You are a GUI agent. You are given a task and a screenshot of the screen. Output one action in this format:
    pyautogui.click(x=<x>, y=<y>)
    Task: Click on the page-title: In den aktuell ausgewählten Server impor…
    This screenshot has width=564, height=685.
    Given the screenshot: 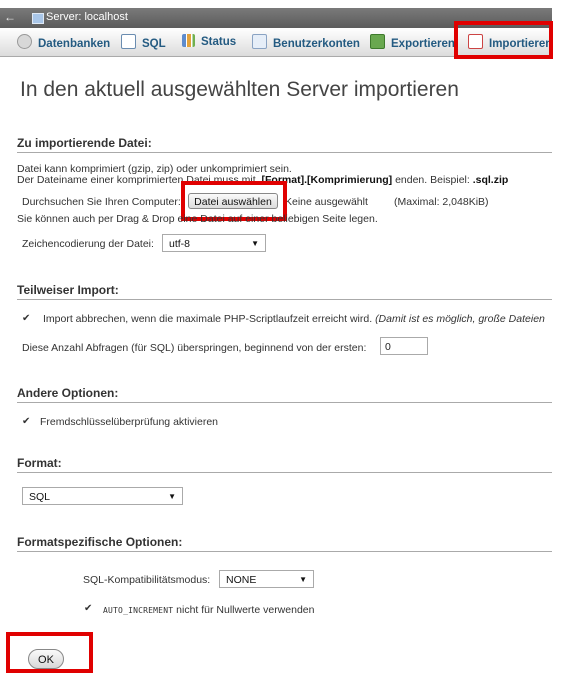 What is the action you would take?
    pyautogui.click(x=239, y=89)
    